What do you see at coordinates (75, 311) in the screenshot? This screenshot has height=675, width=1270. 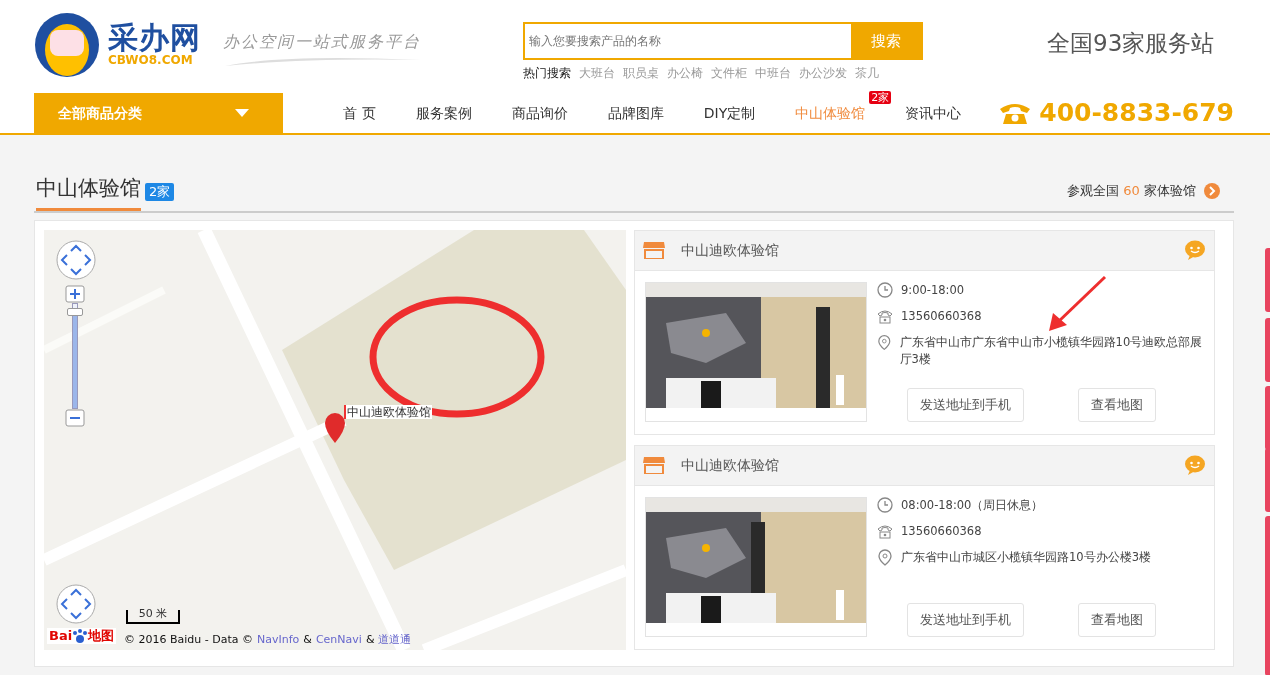 I see `zoom-slider-thumb` at bounding box center [75, 311].